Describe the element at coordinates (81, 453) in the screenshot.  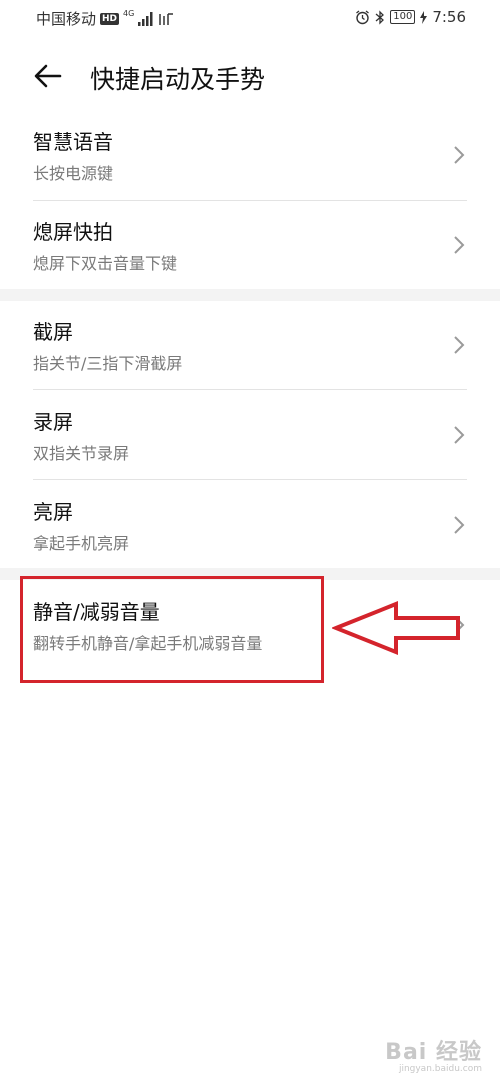
I see `item-description: 双指关节录屏` at that location.